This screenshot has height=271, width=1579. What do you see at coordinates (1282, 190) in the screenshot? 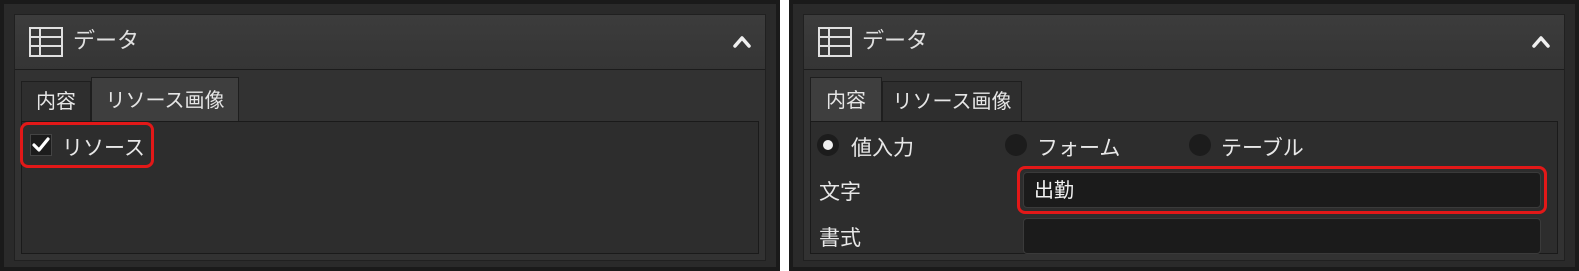
I see `text-field: 出勤` at bounding box center [1282, 190].